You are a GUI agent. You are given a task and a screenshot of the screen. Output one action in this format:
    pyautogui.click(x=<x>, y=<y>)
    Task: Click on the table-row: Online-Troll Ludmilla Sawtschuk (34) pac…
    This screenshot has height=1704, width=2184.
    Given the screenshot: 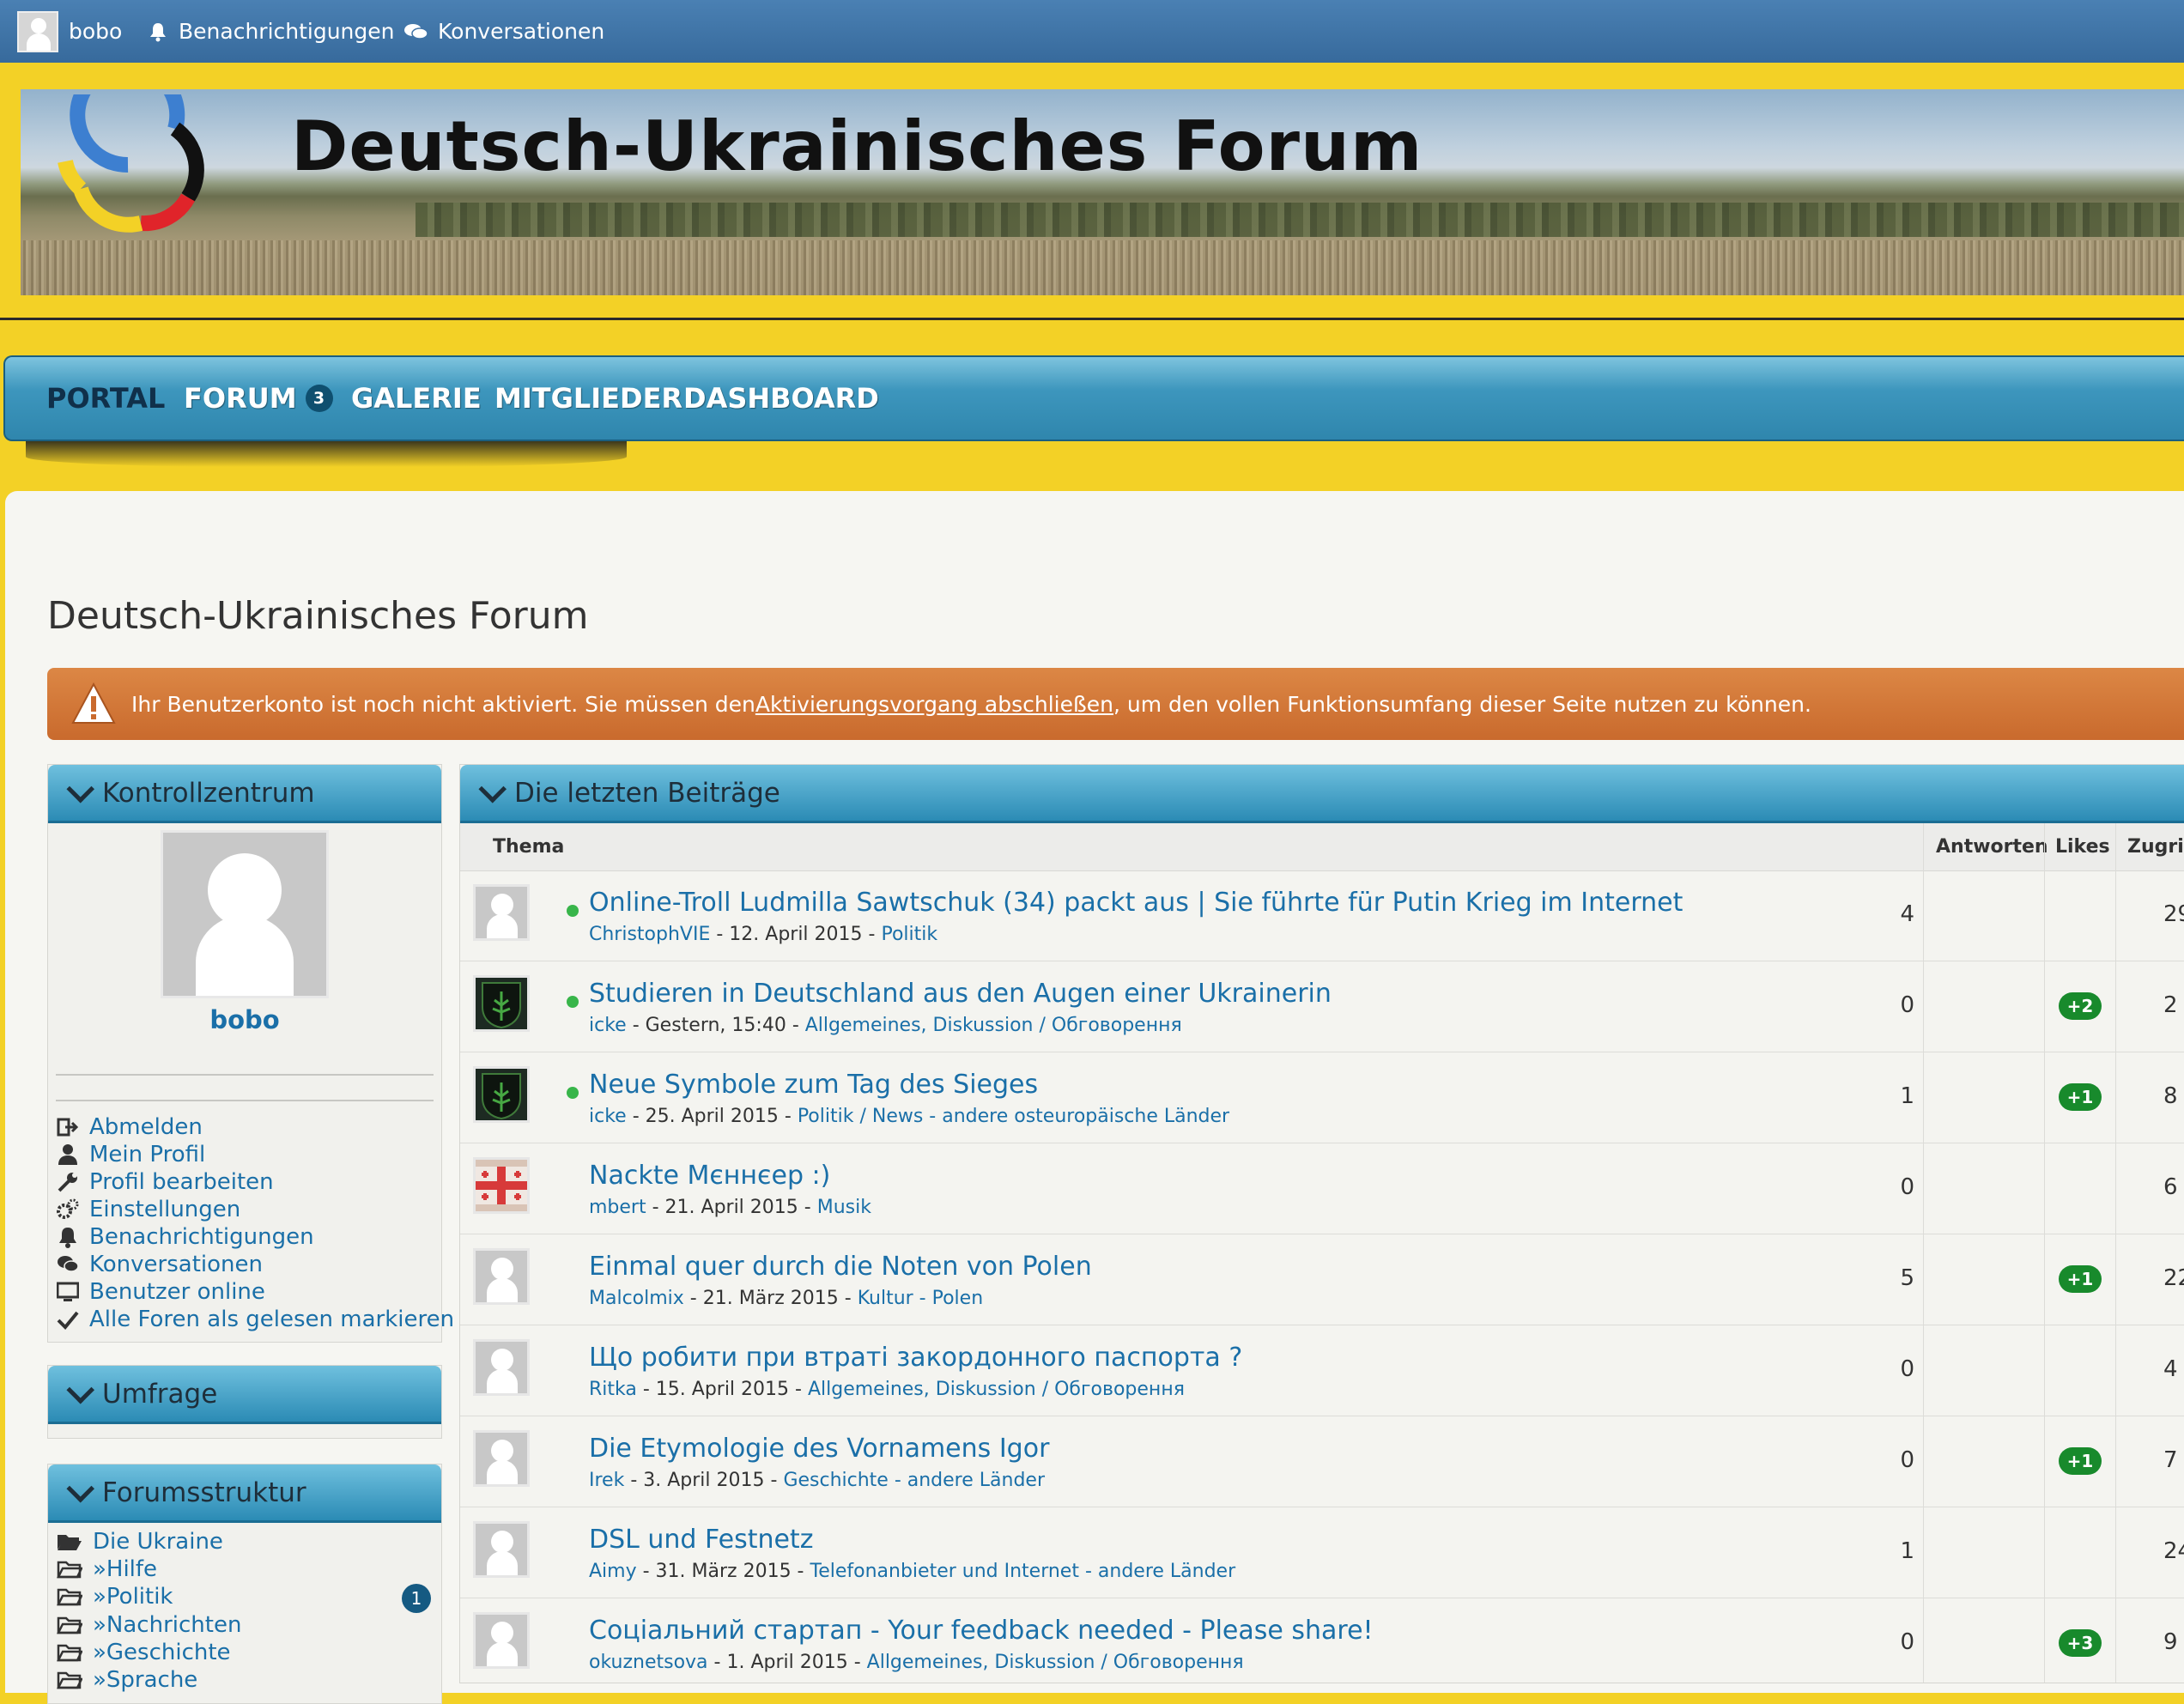 What is the action you would take?
    pyautogui.click(x=1322, y=915)
    